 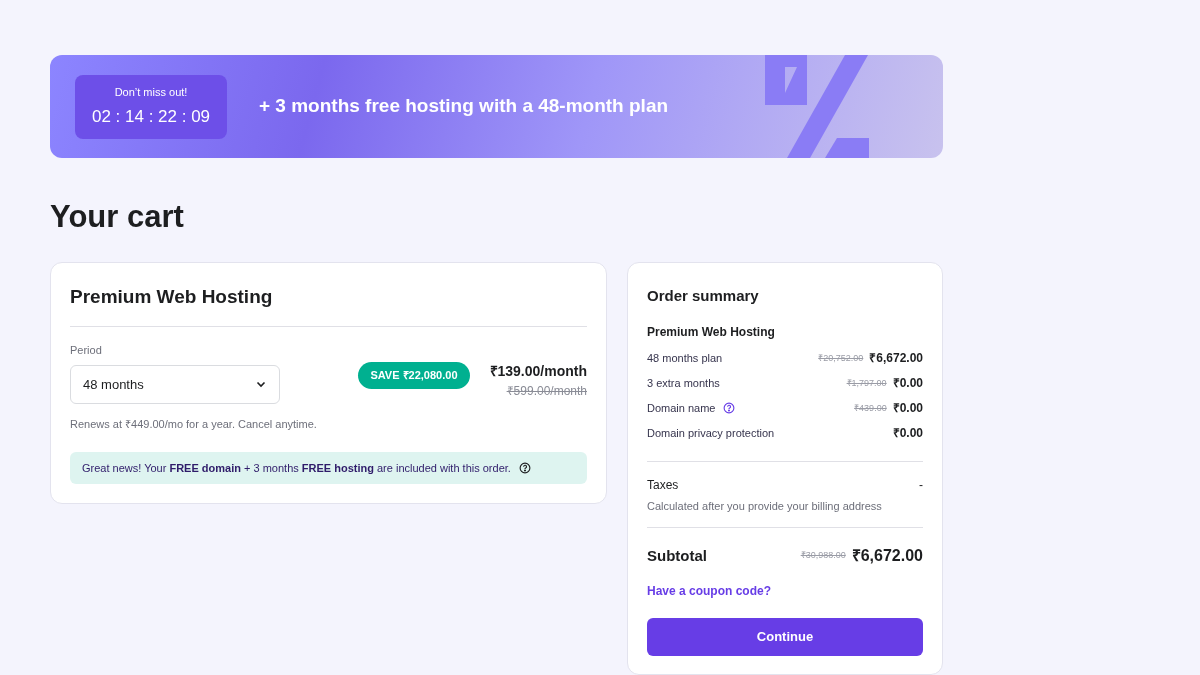 What do you see at coordinates (887, 555) in the screenshot?
I see `subtotal-price: ₹6,672.00` at bounding box center [887, 555].